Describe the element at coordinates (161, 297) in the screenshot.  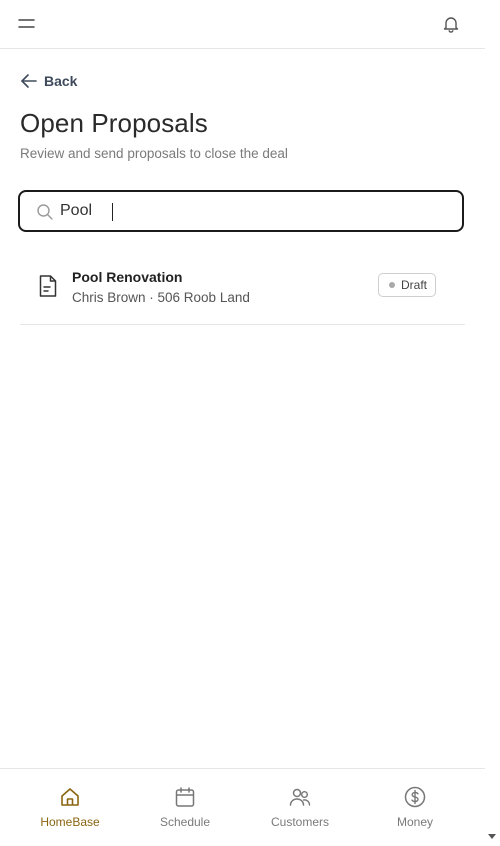
I see `proposal-details: Chris Brown · 506 Roob Land` at that location.